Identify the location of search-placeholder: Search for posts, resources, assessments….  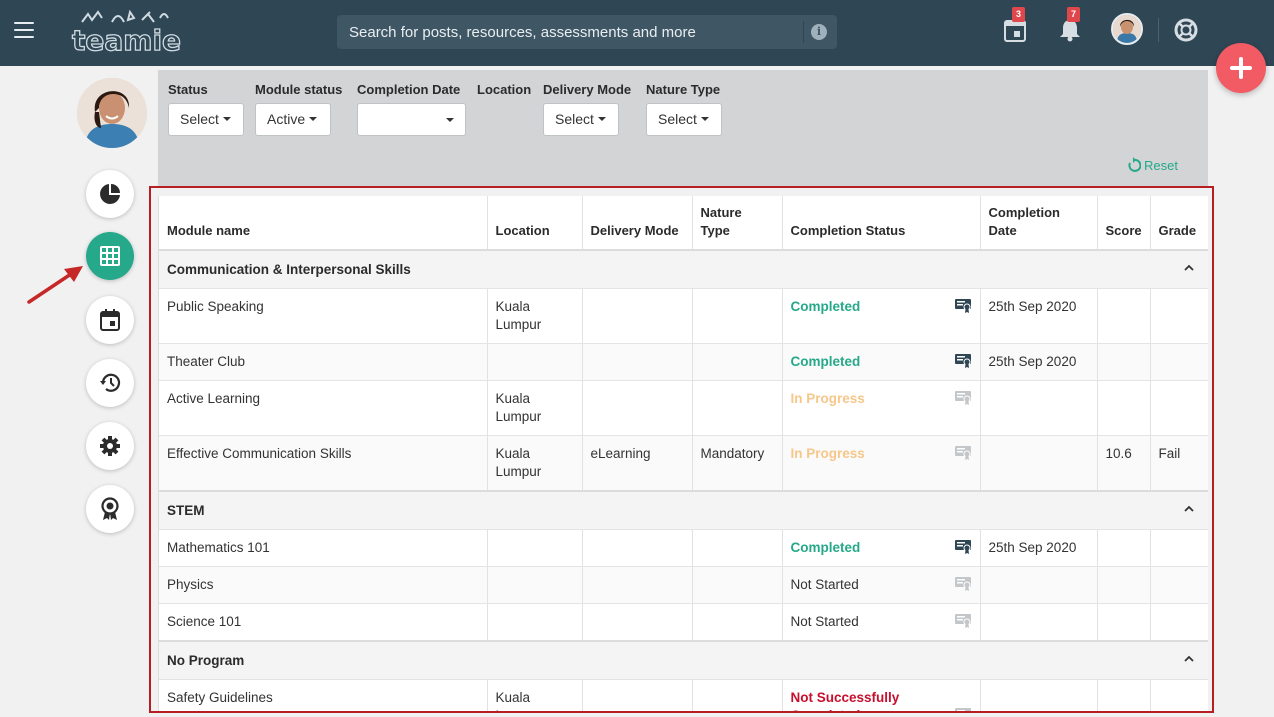
(522, 32).